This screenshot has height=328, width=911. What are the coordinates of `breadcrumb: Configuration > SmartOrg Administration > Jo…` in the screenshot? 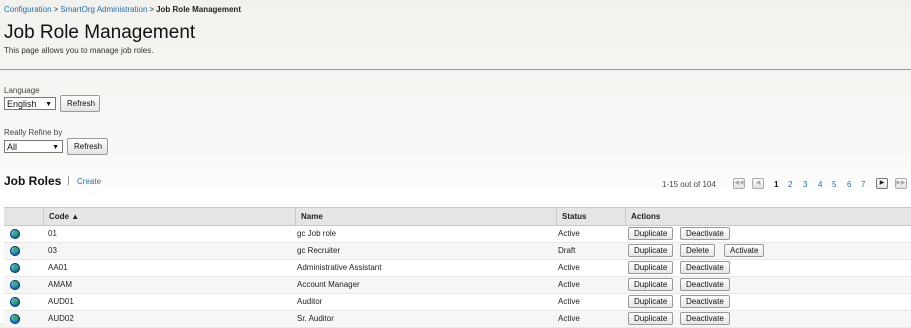 It's located at (122, 9).